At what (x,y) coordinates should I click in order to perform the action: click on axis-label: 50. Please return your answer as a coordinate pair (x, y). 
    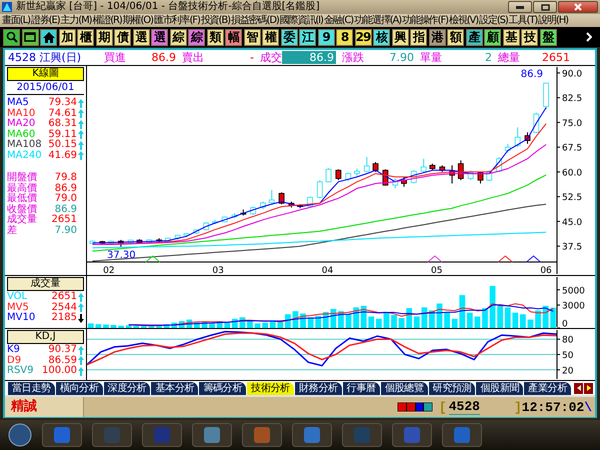
    Looking at the image, I should click on (568, 356).